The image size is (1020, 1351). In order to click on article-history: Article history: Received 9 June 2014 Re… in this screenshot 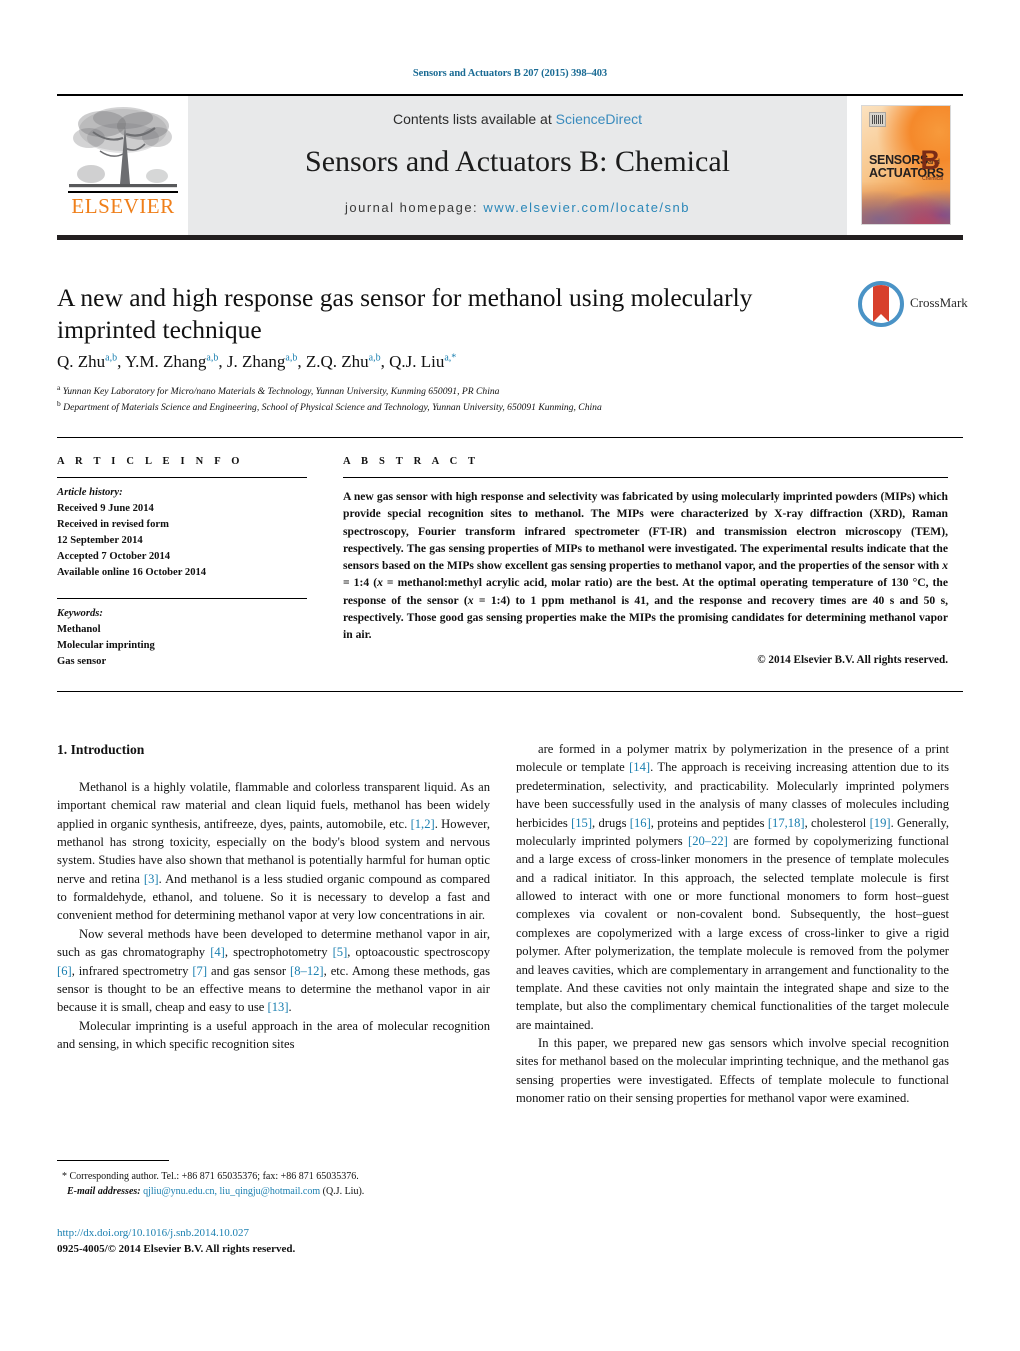, I will do `click(182, 533)`.